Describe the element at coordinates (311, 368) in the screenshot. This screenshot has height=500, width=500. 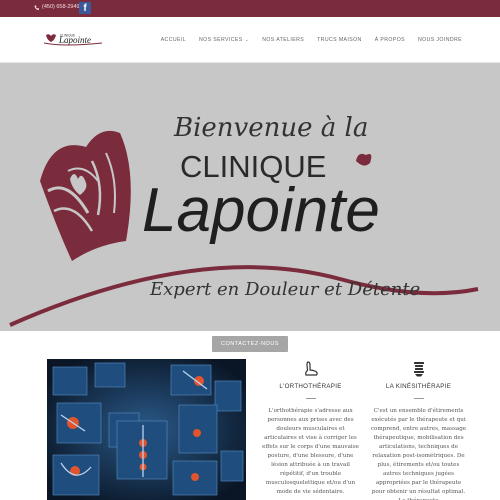
I see `foot-icon` at that location.